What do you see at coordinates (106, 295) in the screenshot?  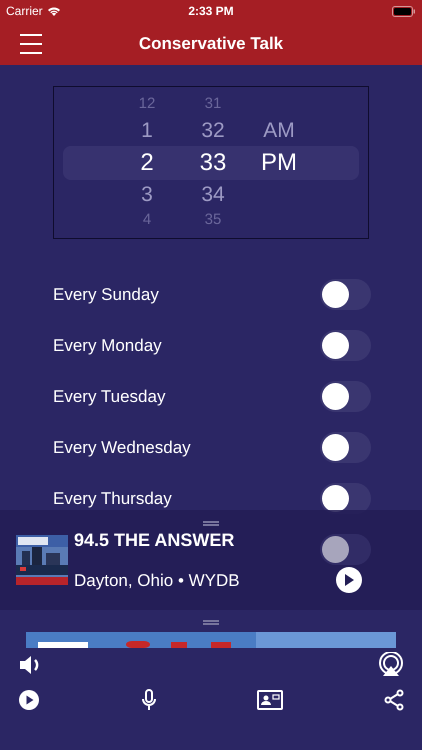 I see `day-label: Every Sunday` at bounding box center [106, 295].